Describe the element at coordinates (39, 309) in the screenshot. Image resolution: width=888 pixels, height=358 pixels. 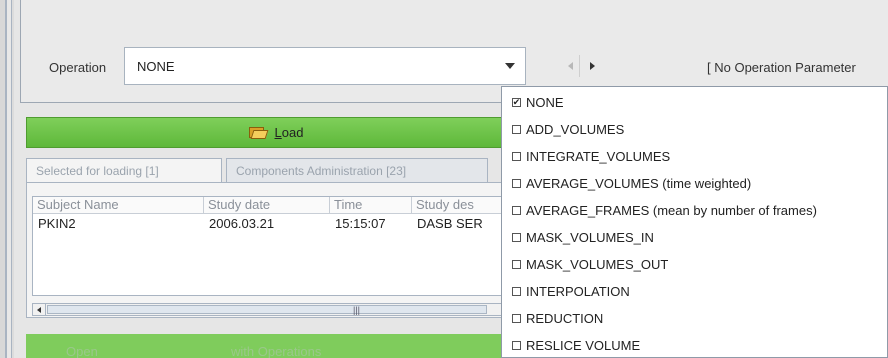
I see `scroll-left-icon` at that location.